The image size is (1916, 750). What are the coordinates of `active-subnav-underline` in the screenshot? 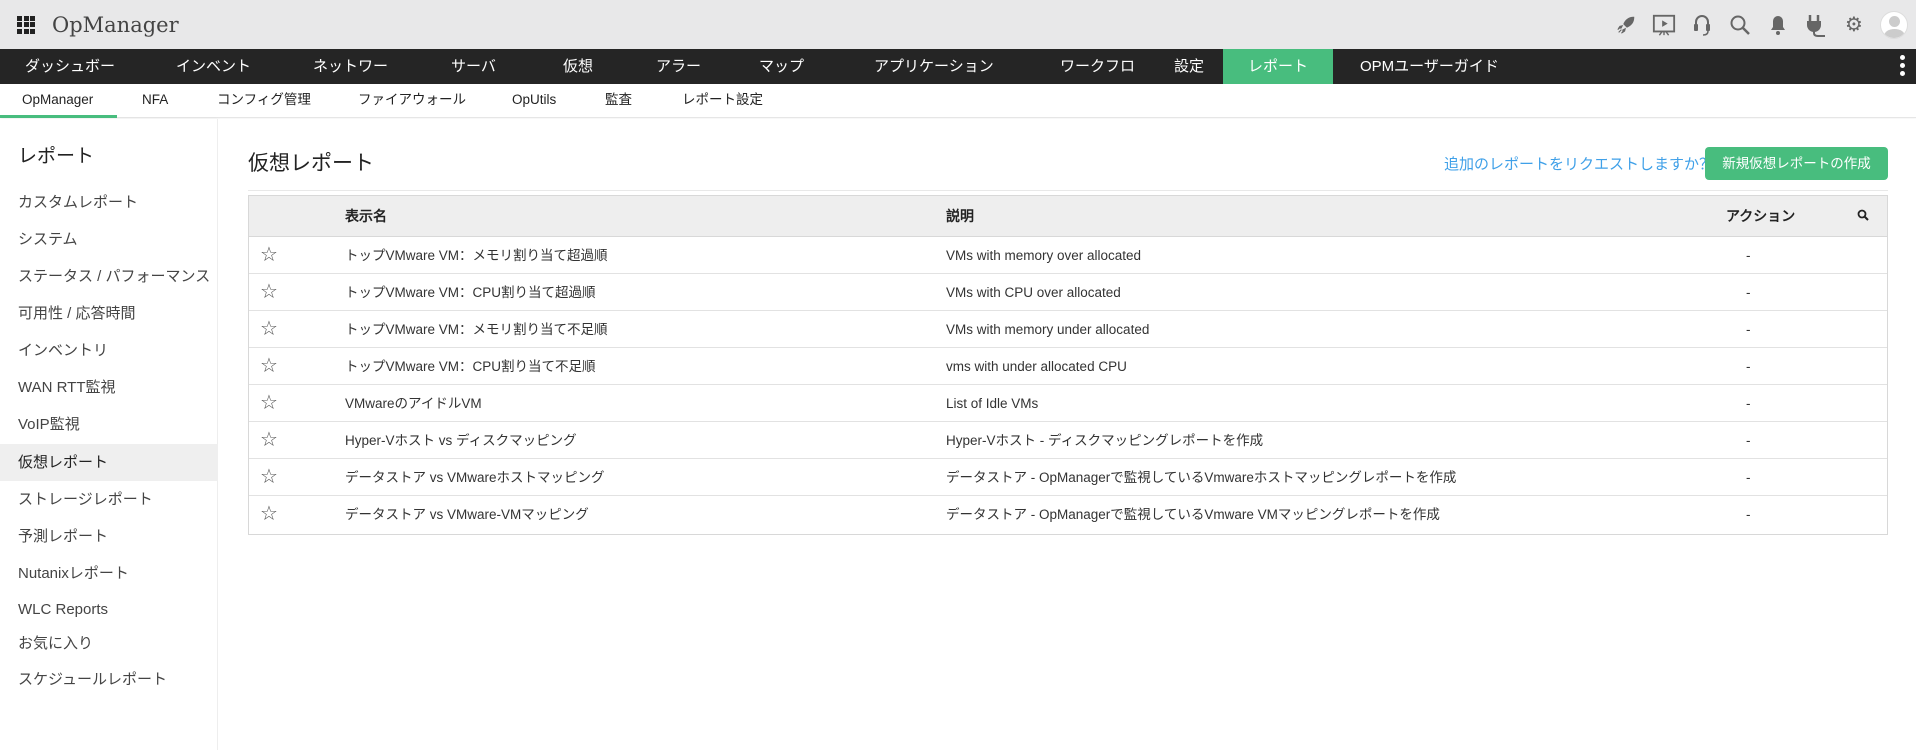 It's located at (58, 116).